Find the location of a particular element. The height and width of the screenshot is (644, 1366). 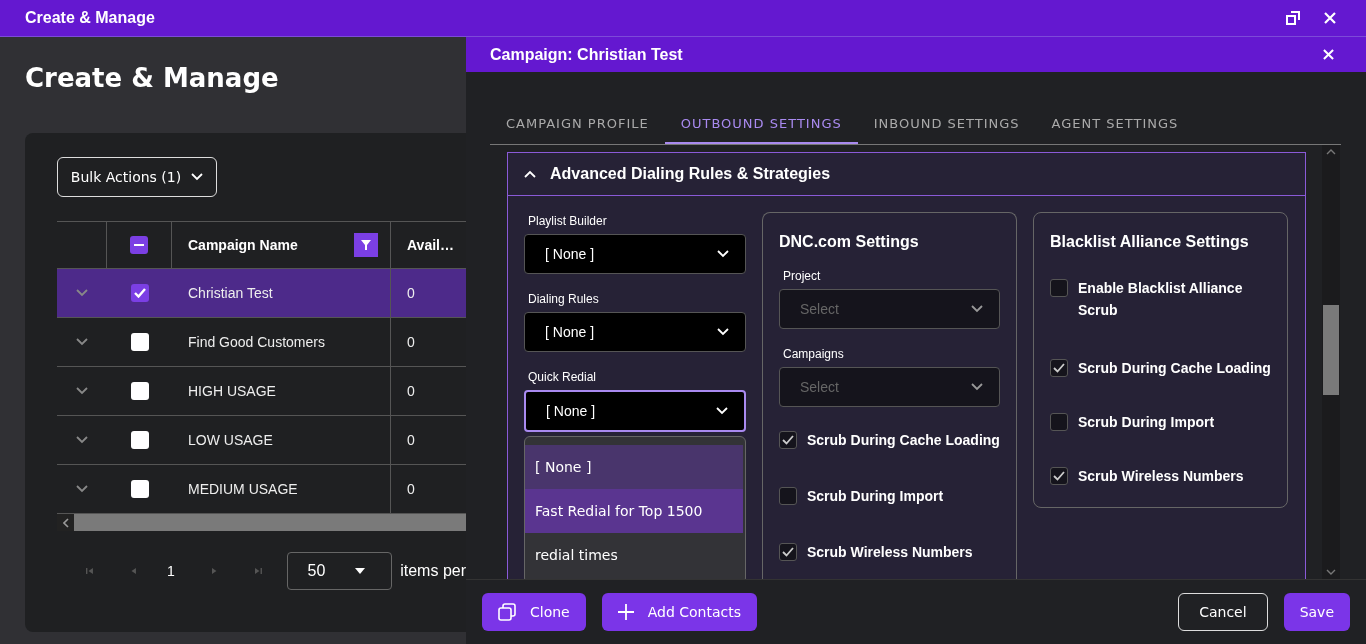

restore-icon is located at coordinates (1293, 18).